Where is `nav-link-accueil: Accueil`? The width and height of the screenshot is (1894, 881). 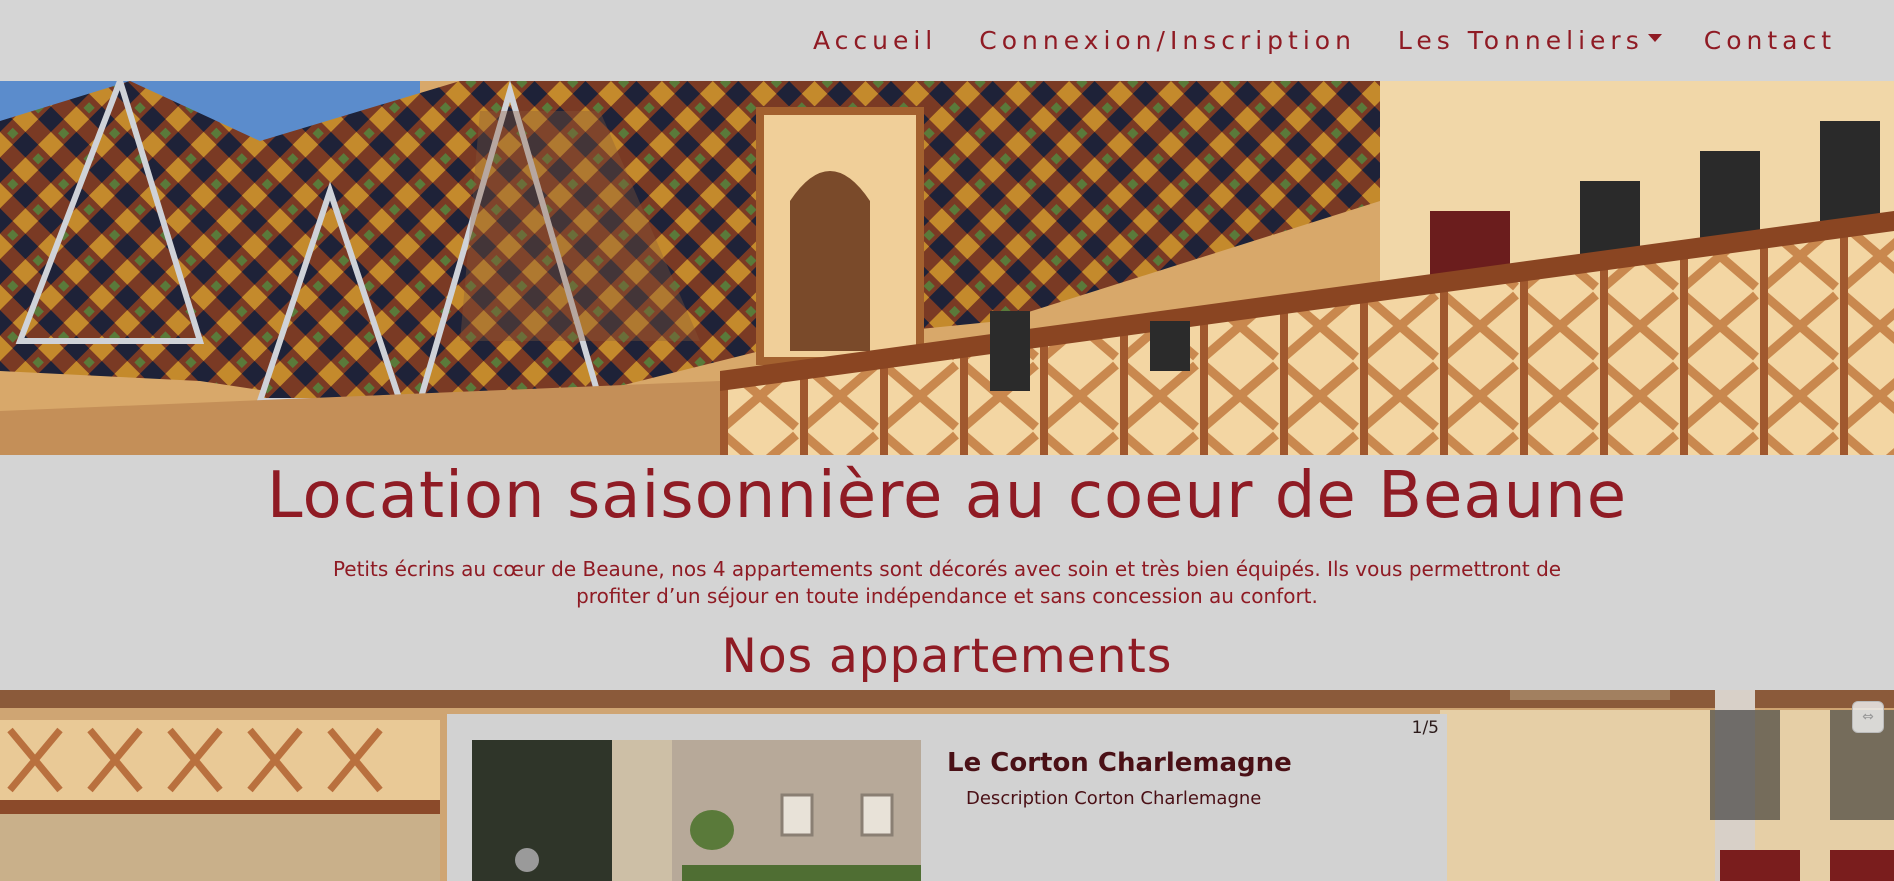 nav-link-accueil: Accueil is located at coordinates (875, 40).